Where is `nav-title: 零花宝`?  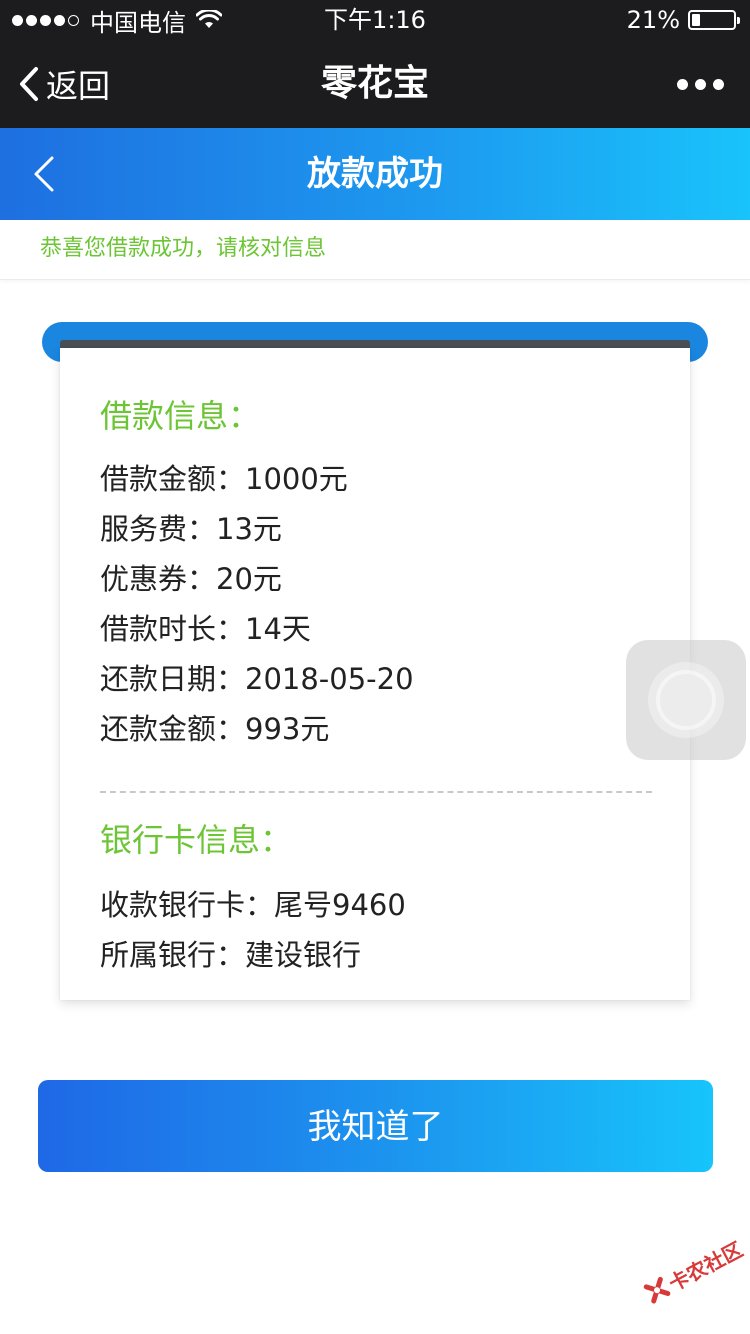 nav-title: 零花宝 is located at coordinates (374, 83).